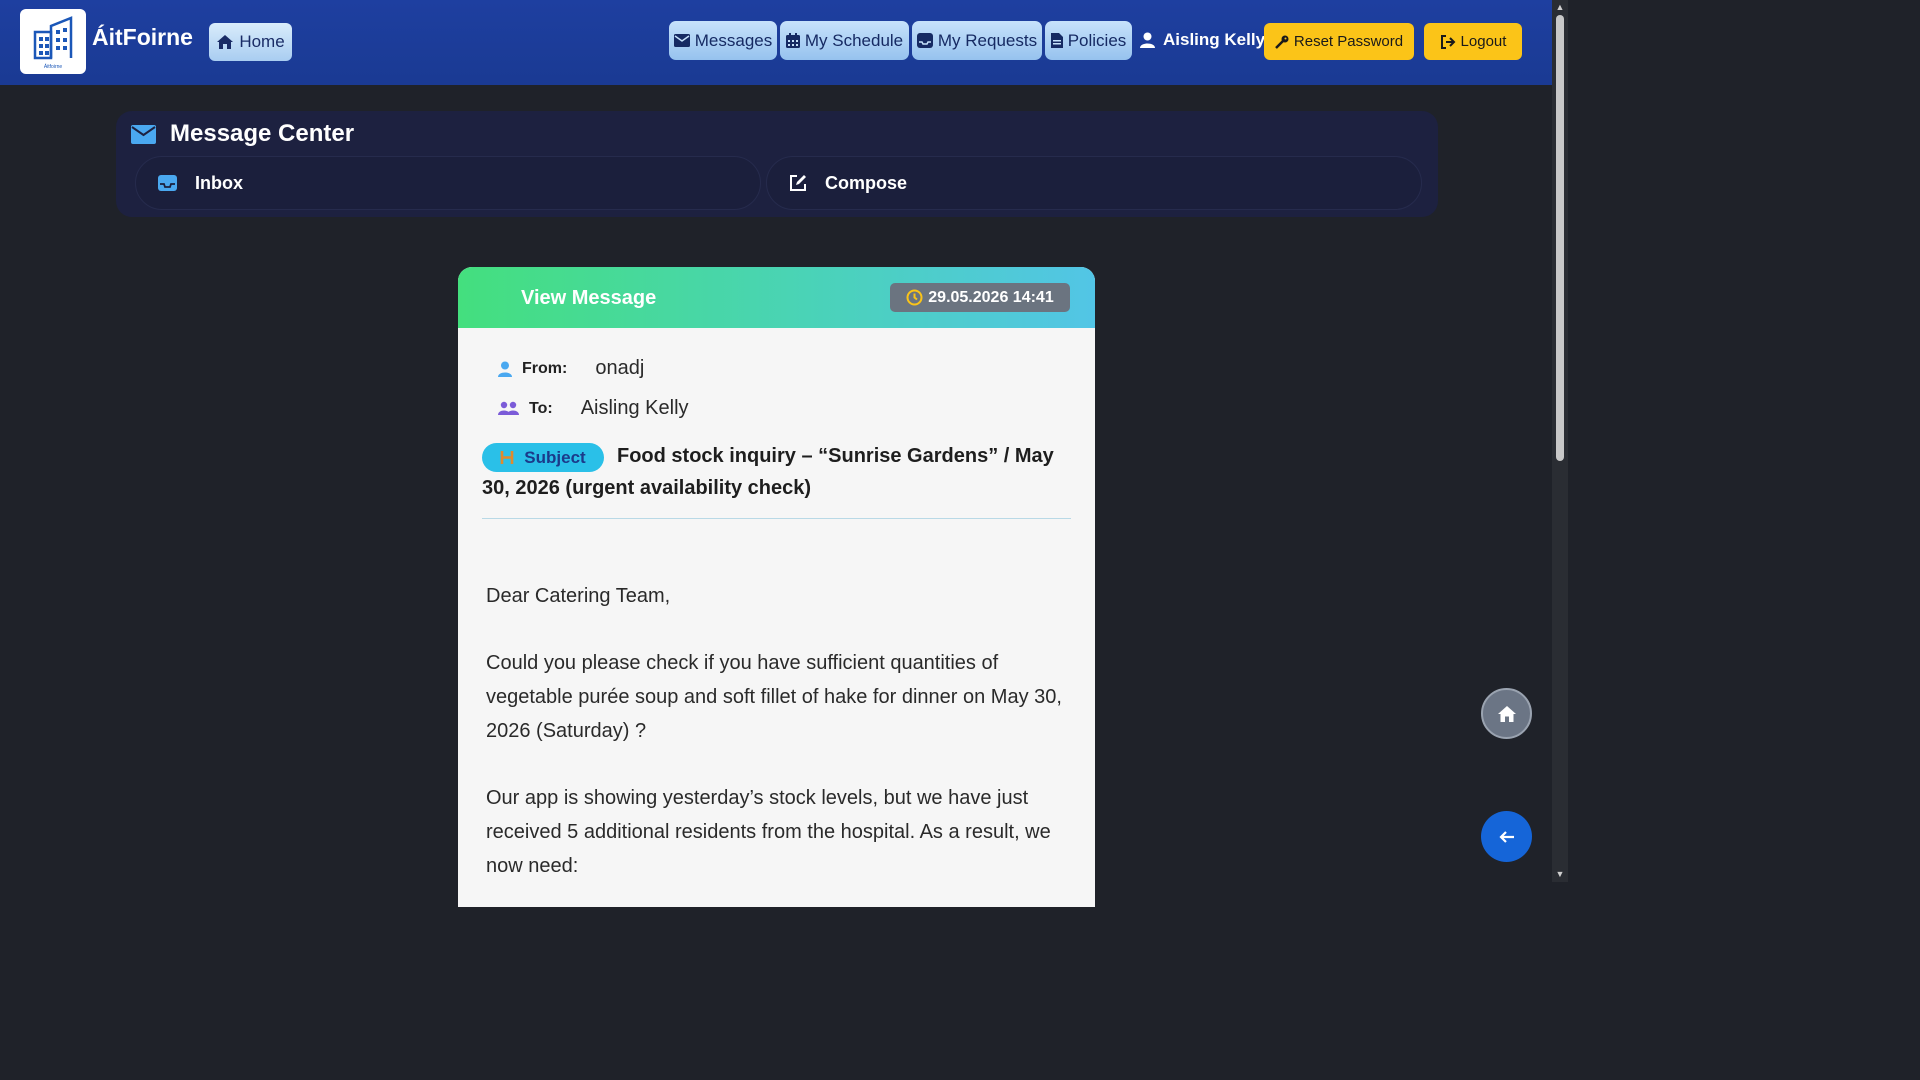  Describe the element at coordinates (866, 182) in the screenshot. I see `tab-compose-label: Compose` at that location.